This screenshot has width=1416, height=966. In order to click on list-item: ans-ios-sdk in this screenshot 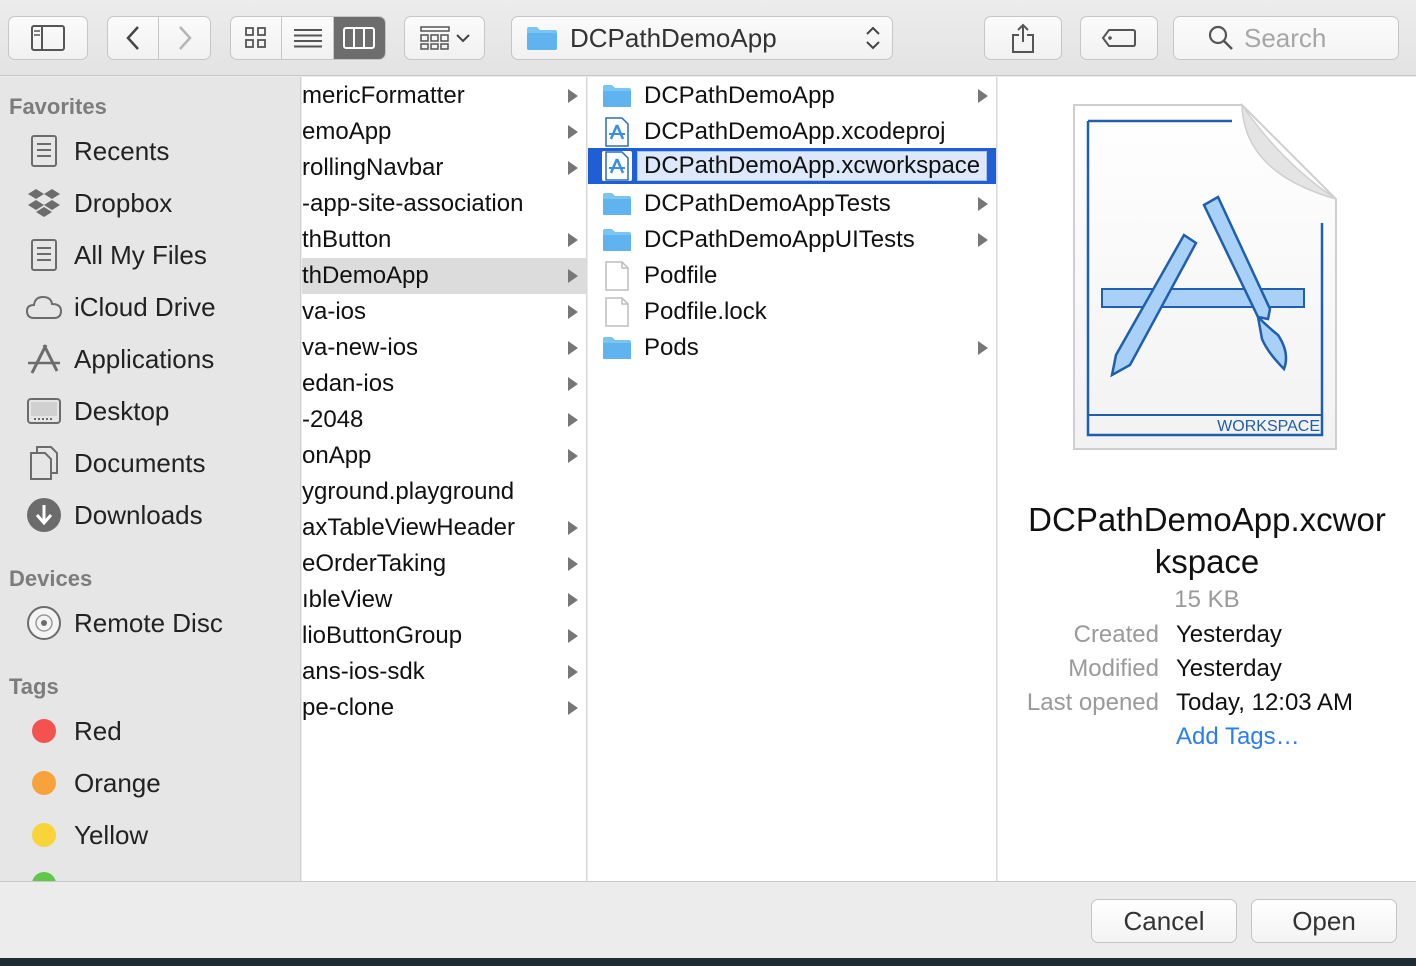, I will do `click(444, 672)`.